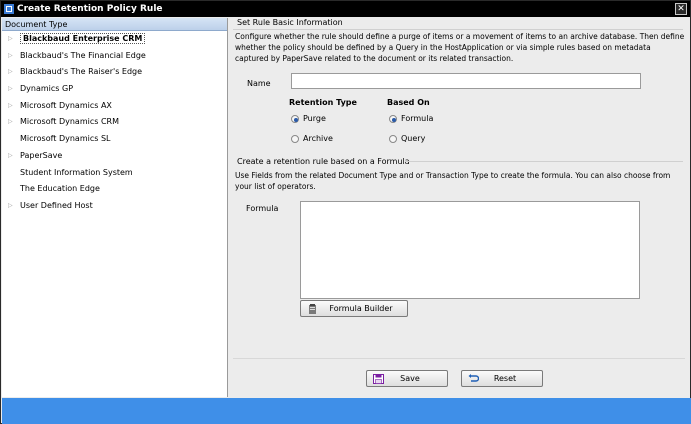 This screenshot has width=691, height=424. Describe the element at coordinates (76, 172) in the screenshot. I see `tree-item-label: Student Information System` at that location.